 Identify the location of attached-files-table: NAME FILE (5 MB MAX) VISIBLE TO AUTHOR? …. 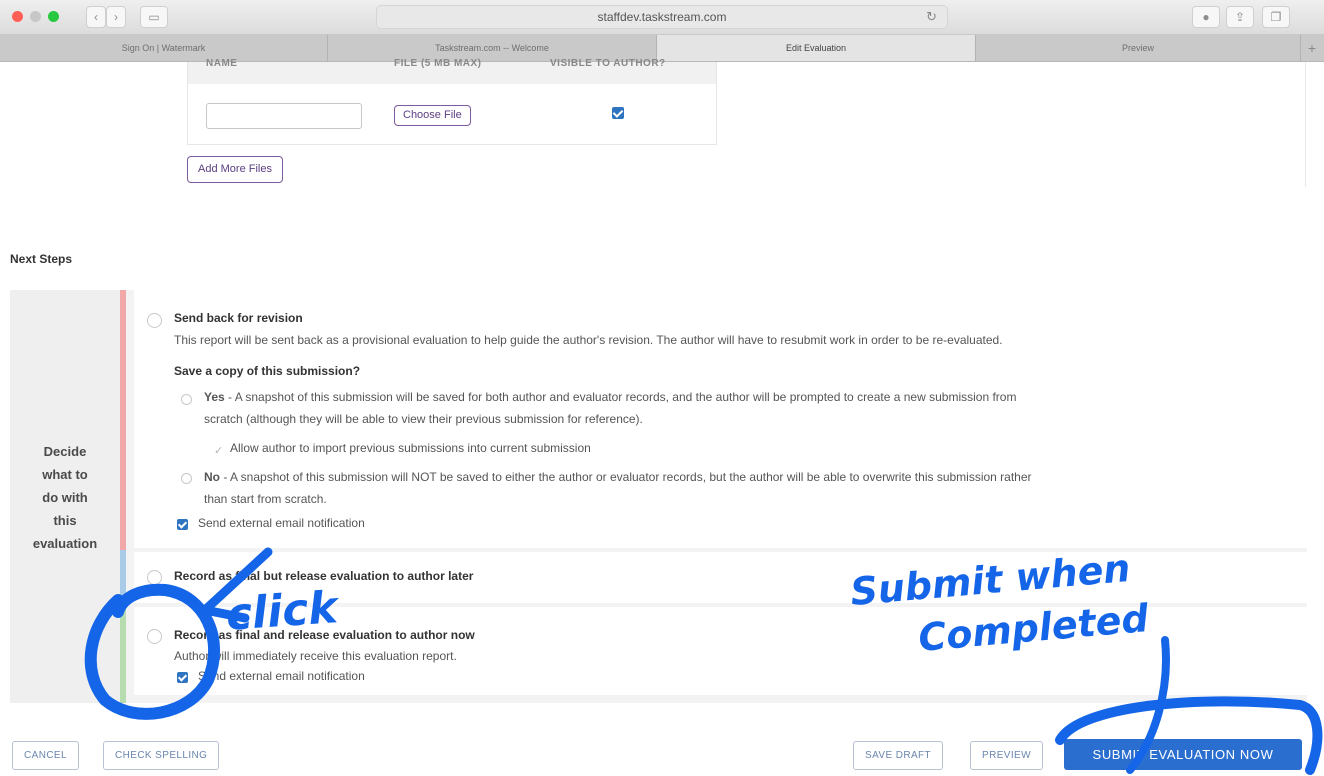
(452, 101).